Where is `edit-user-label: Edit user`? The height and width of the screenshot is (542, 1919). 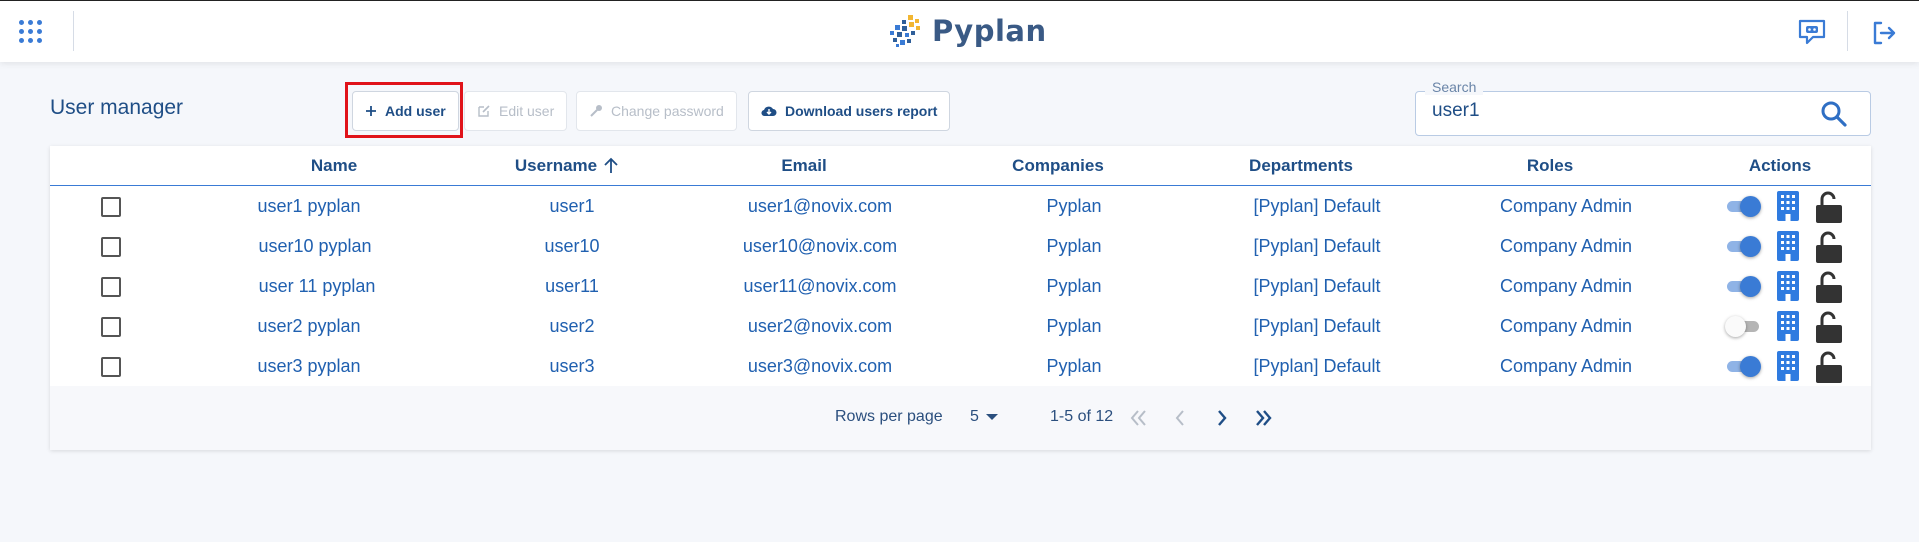 edit-user-label: Edit user is located at coordinates (527, 111).